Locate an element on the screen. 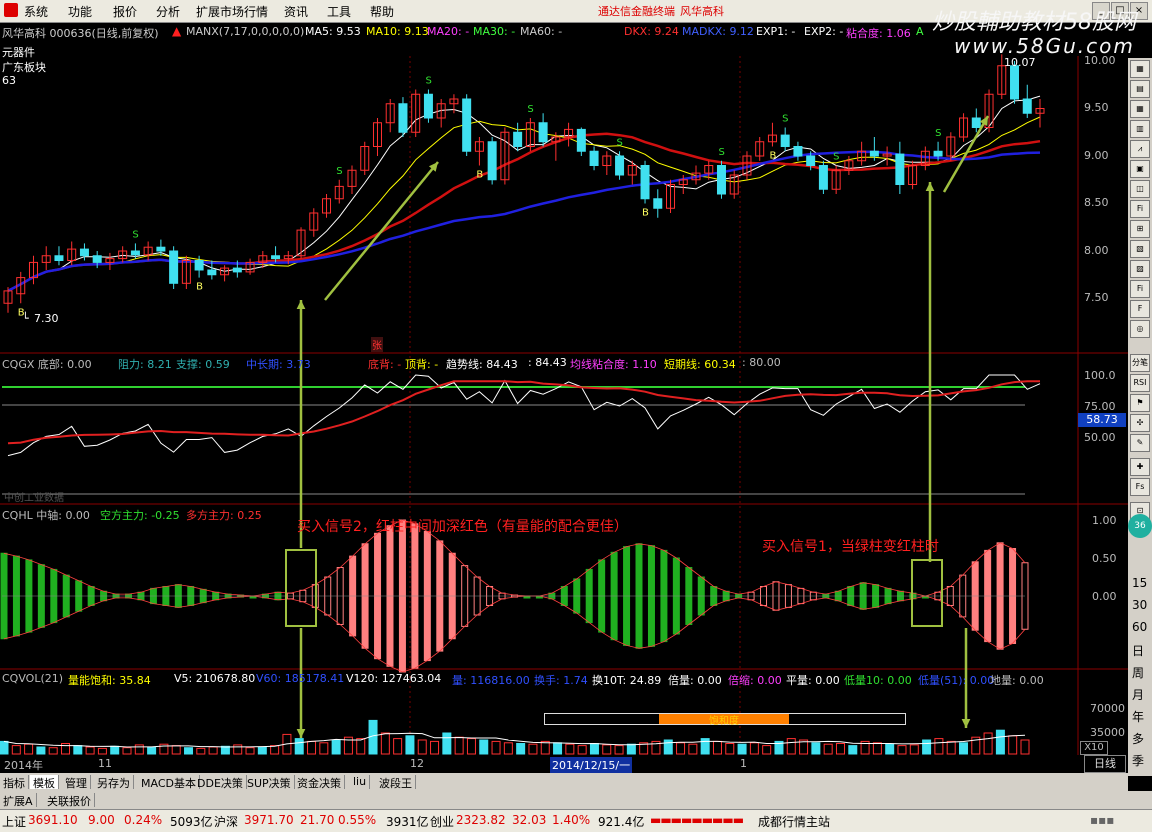 The width and height of the screenshot is (1152, 832). tool-button-6: ▣ is located at coordinates (1140, 169).